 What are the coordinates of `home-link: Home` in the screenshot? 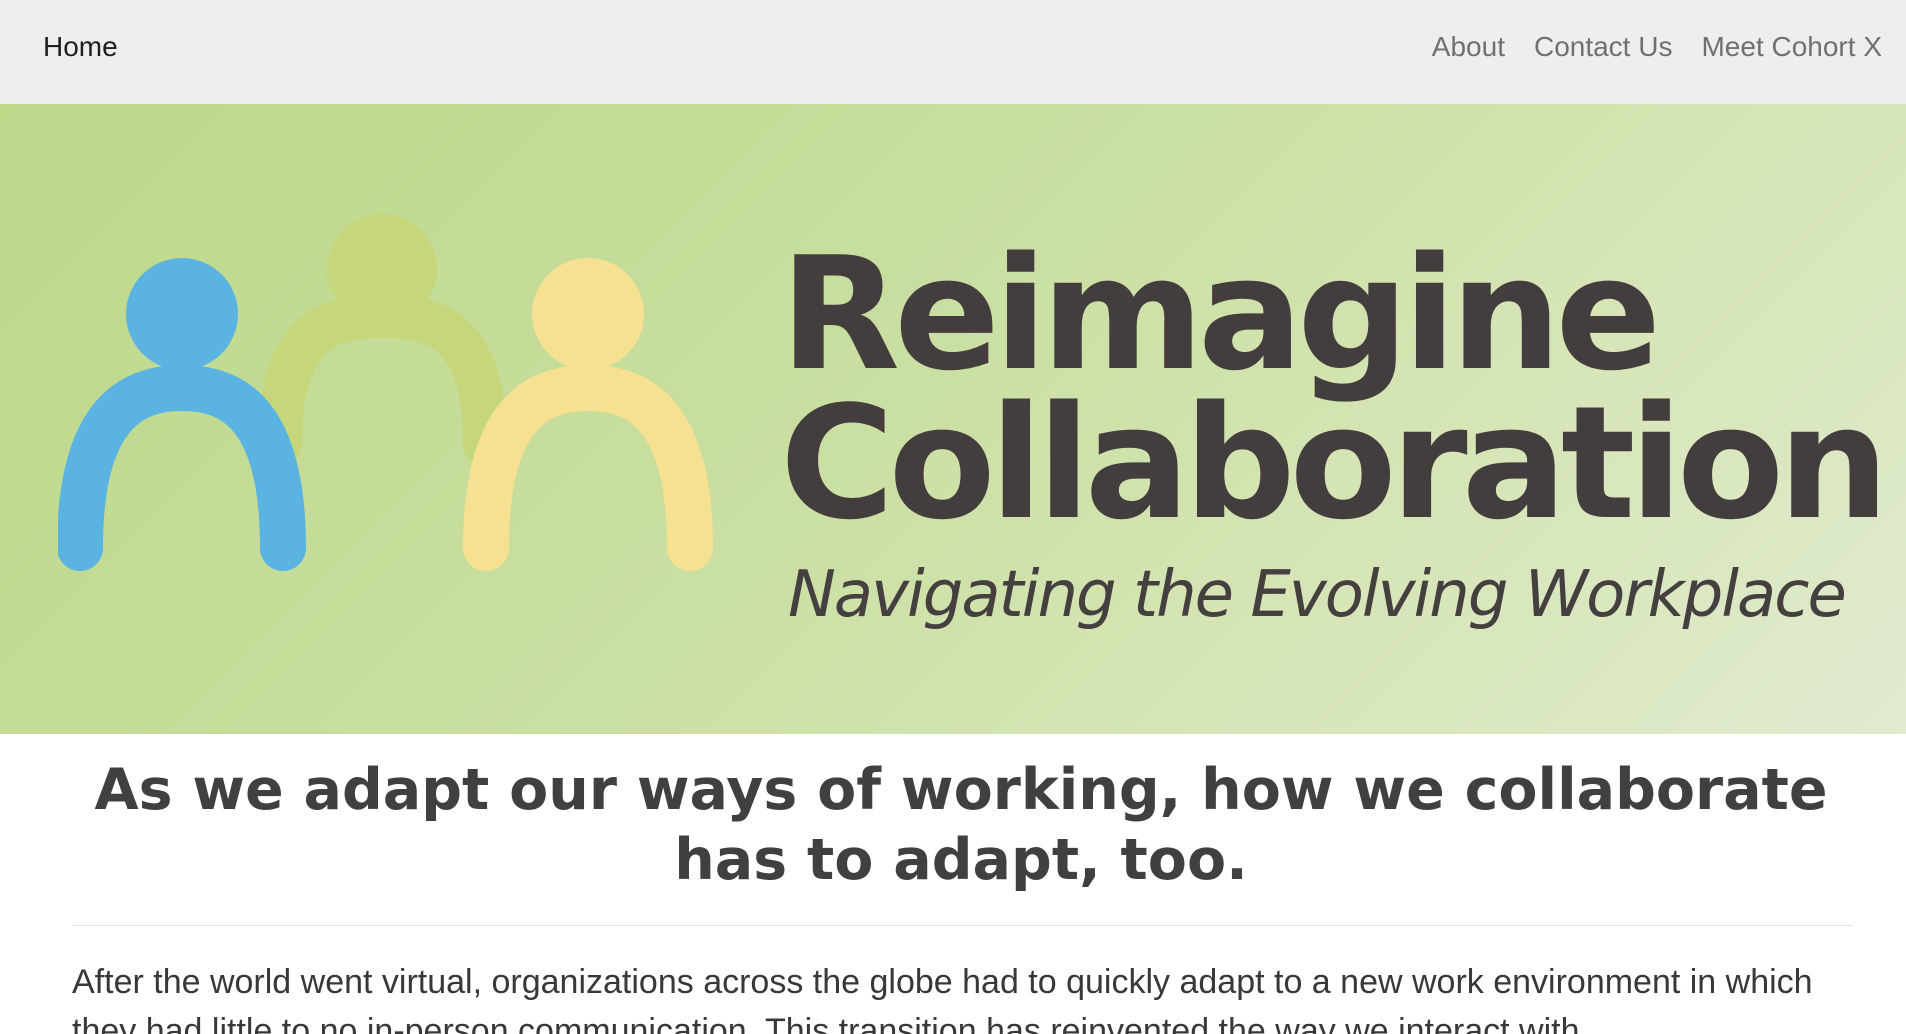 It's located at (80, 47).